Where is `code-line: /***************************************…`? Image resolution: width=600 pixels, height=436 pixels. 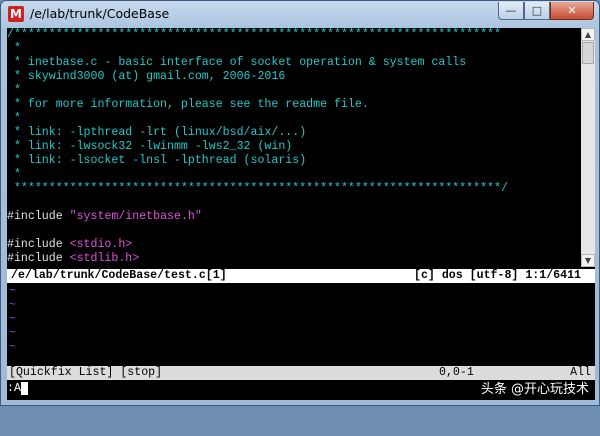 code-line: /***************************************… is located at coordinates (293, 35).